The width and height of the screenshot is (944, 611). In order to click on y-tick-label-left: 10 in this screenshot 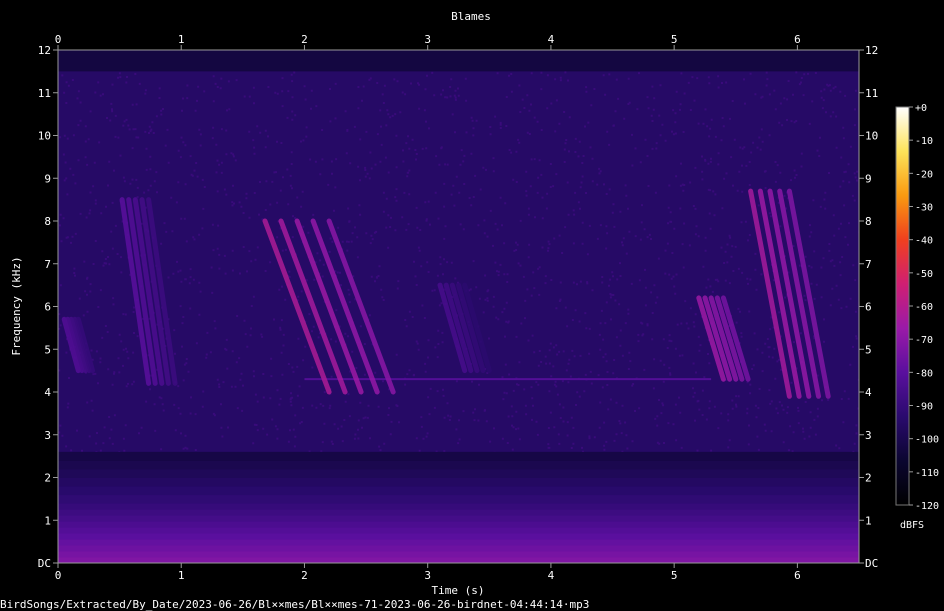, I will do `click(44, 136)`.